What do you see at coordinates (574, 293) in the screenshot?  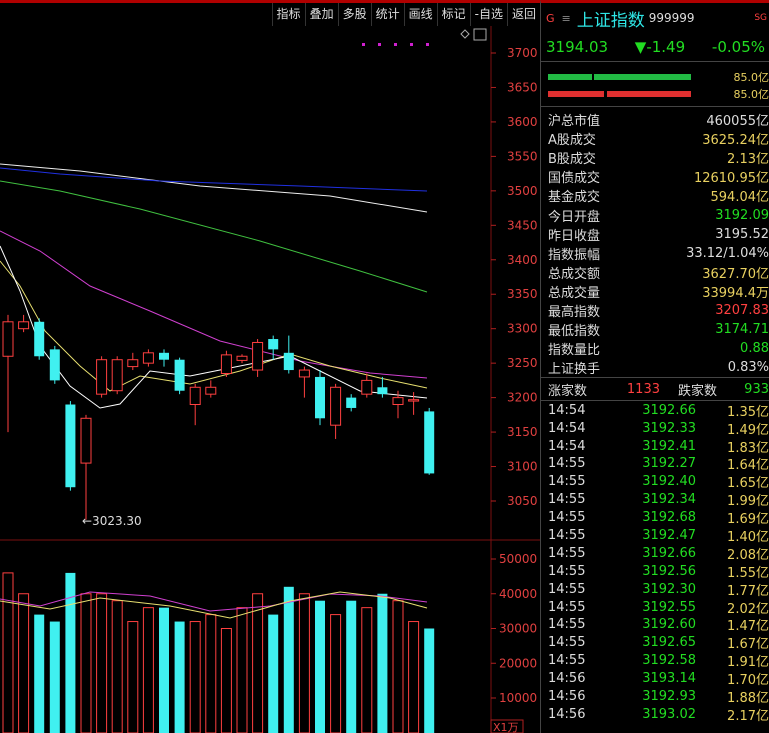 I see `stat-label: 总成交量` at bounding box center [574, 293].